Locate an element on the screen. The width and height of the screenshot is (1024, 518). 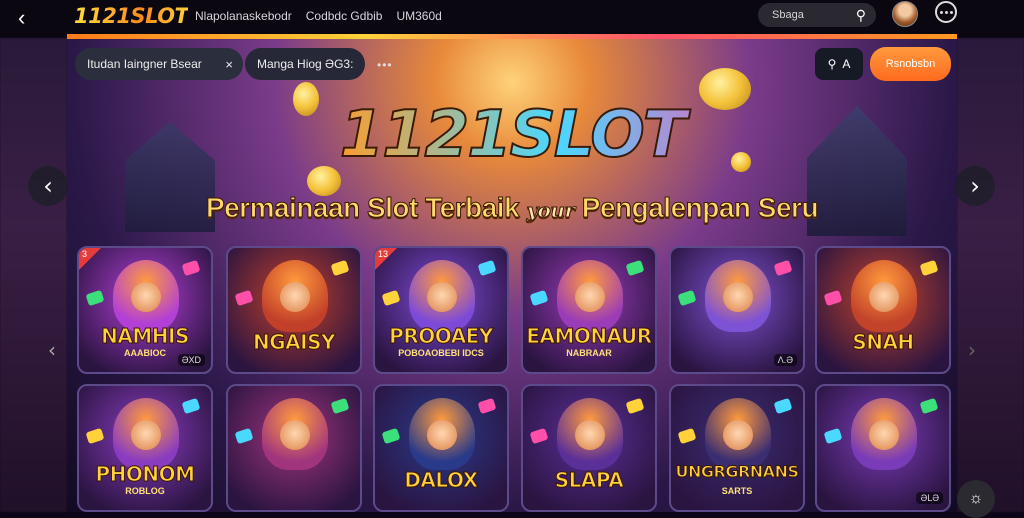
search-label: Sbaga is located at coordinates (788, 15).